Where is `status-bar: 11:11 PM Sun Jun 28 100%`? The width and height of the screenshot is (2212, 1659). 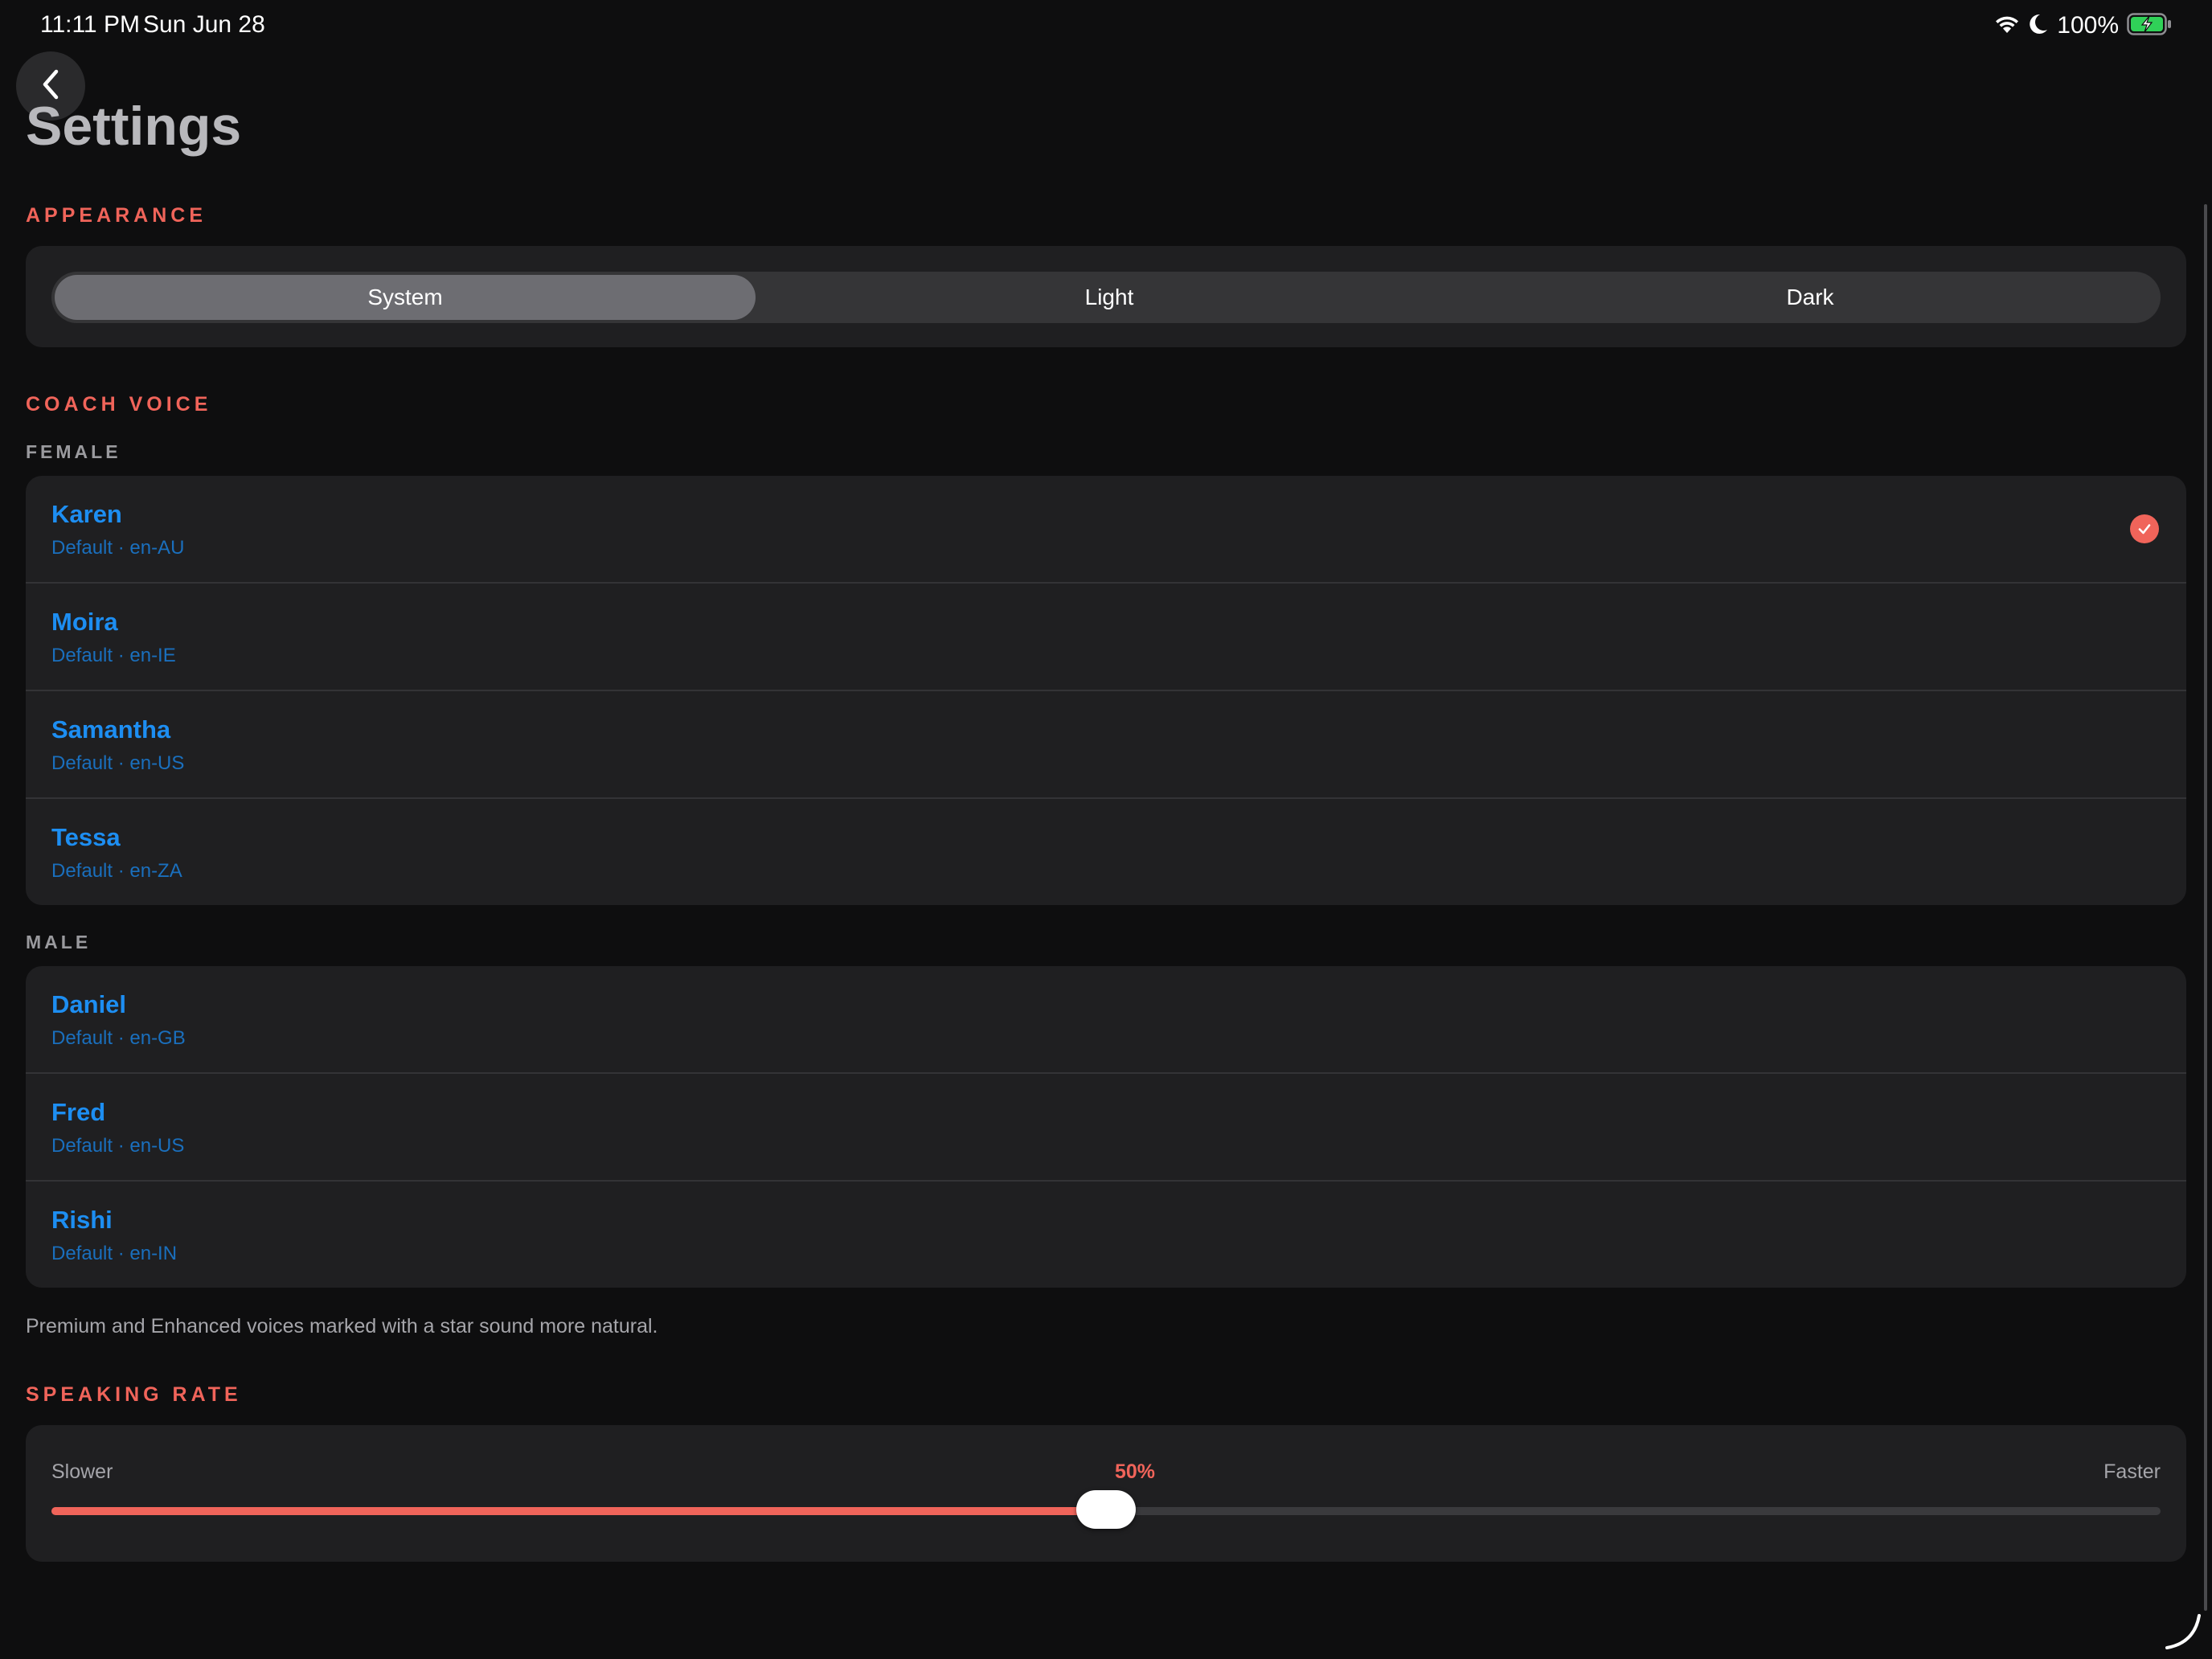
status-bar: 11:11 PM Sun Jun 28 100% is located at coordinates (1106, 25).